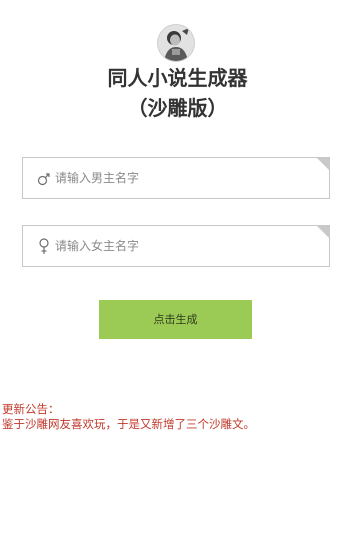 The height and width of the screenshot is (543, 355). I want to click on avatar-photo-icon, so click(176, 43).